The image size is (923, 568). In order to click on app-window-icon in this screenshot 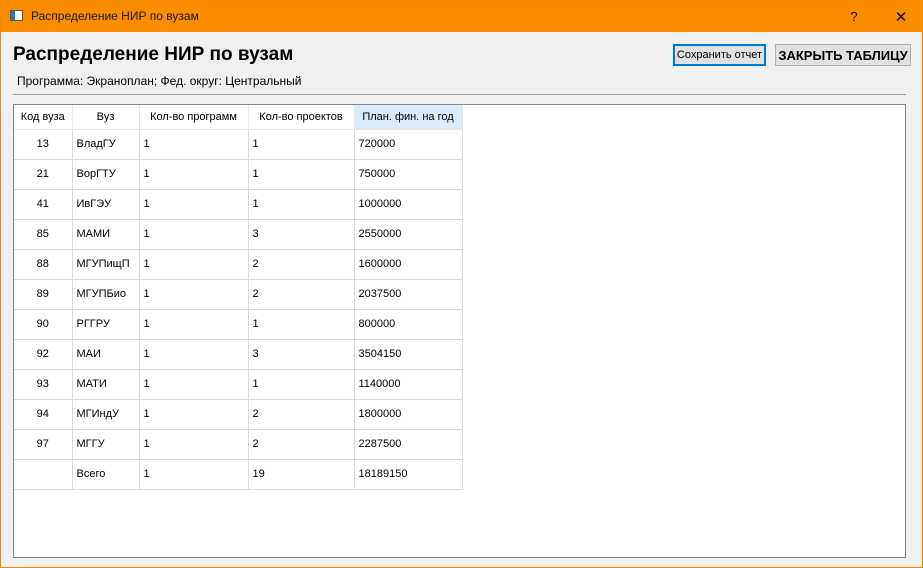, I will do `click(16, 15)`.